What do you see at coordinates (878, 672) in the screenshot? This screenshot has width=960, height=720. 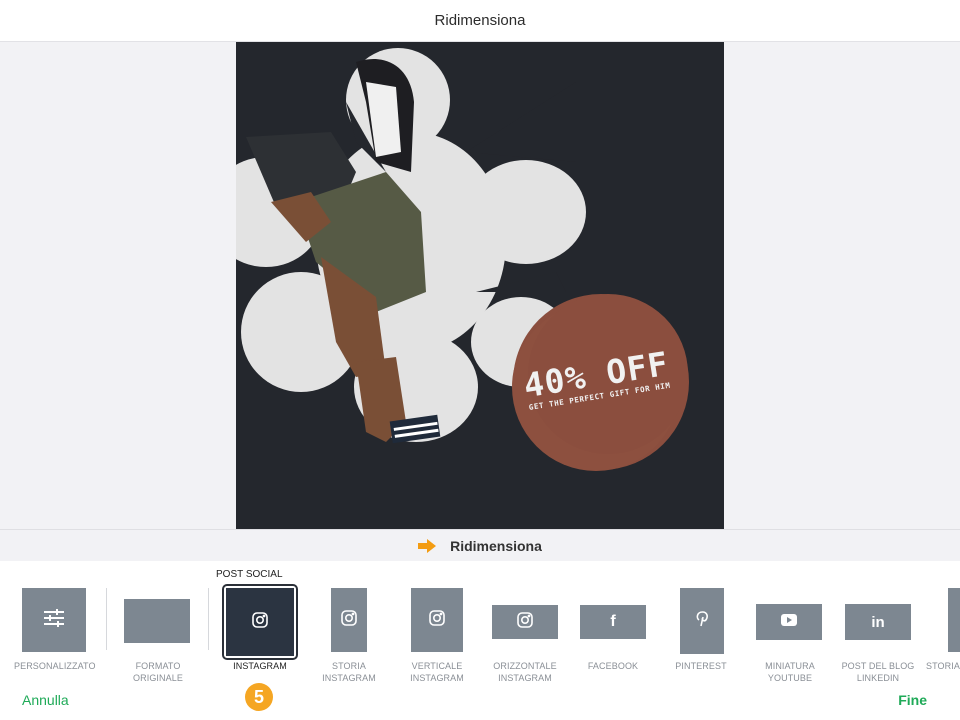 I see `preset-label: POST DEL BLOG LINKEDIN` at bounding box center [878, 672].